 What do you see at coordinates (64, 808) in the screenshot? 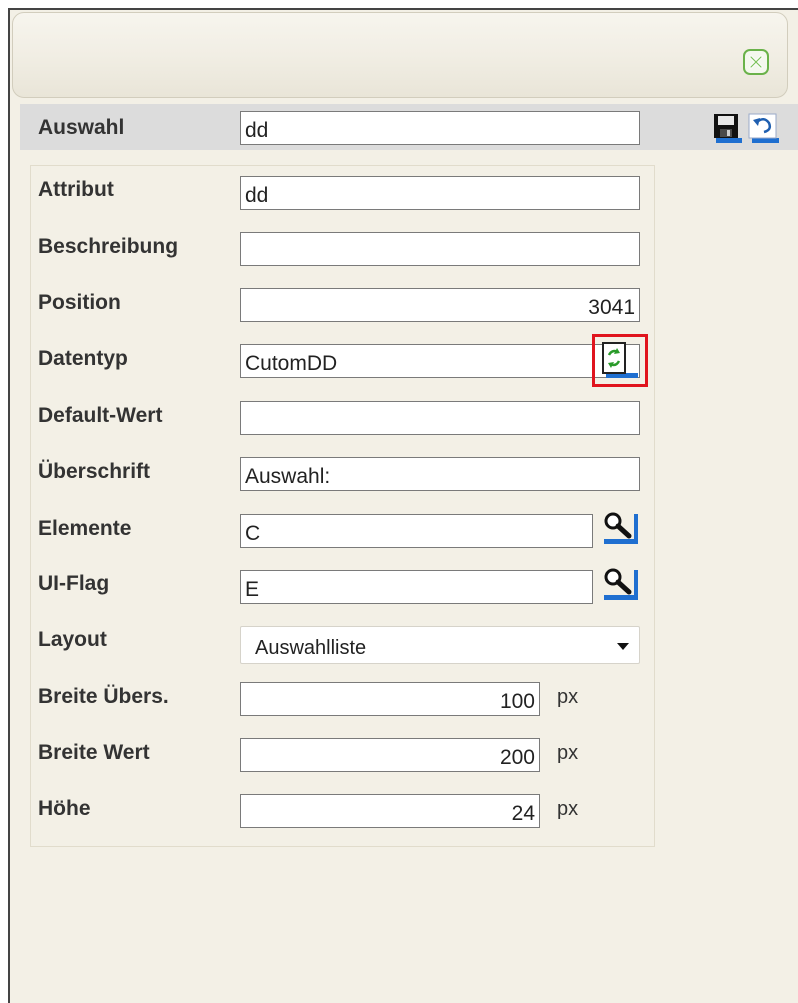
I see `hoehe-label: Höhe` at bounding box center [64, 808].